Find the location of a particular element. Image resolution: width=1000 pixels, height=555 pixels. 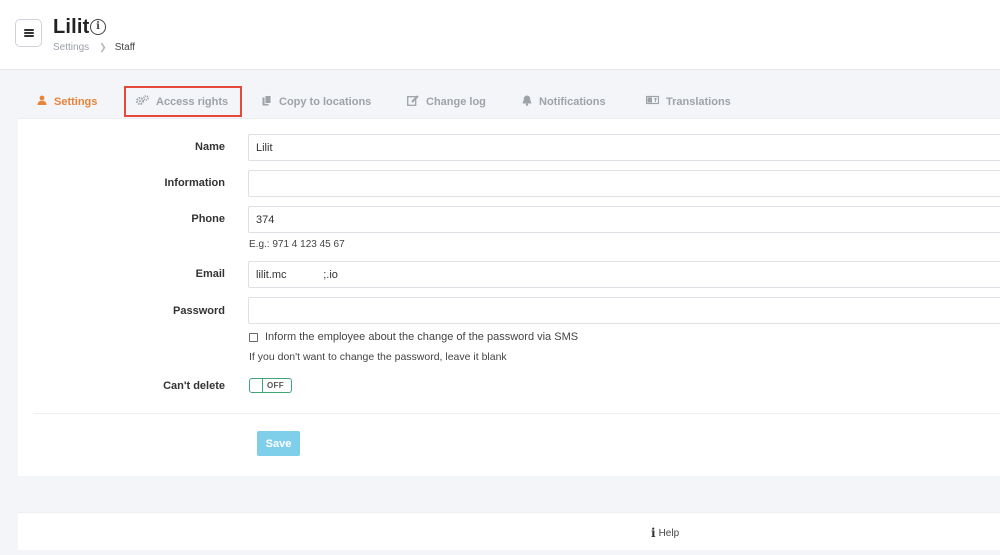

name-label: Name is located at coordinates (210, 147).